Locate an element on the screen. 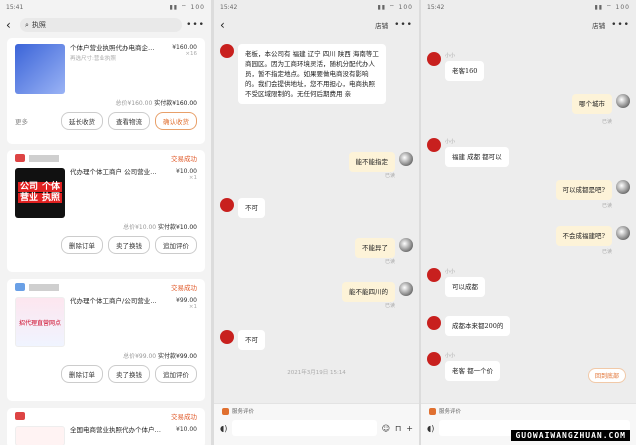 The width and height of the screenshot is (636, 445). product-spec: 再选尺寸:营业执照 is located at coordinates (93, 59).